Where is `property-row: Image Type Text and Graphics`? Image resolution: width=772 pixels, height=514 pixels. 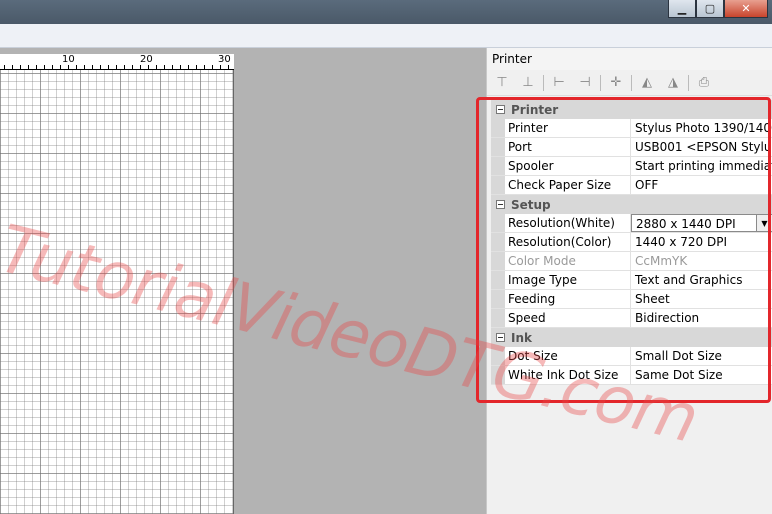 property-row: Image Type Text and Graphics is located at coordinates (631, 280).